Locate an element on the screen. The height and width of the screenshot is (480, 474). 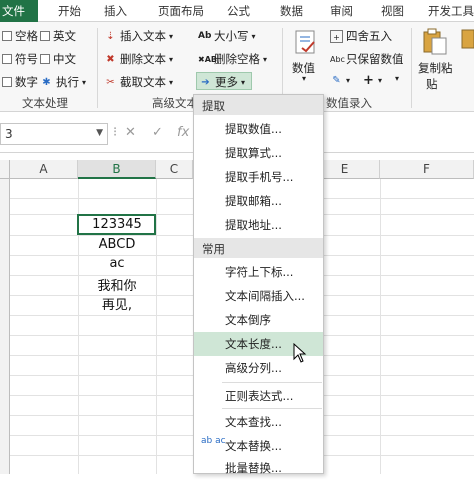
ribbon-tab-bar: 文件 开始 插入 页面布局 公式 数据 审阅 视图 开发工具 is located at coordinates (237, 11).